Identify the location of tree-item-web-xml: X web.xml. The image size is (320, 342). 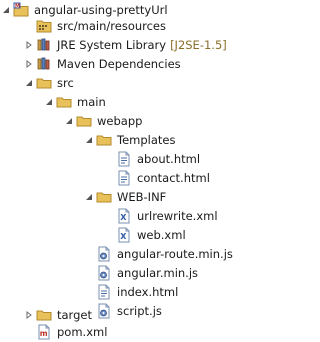
(145, 234).